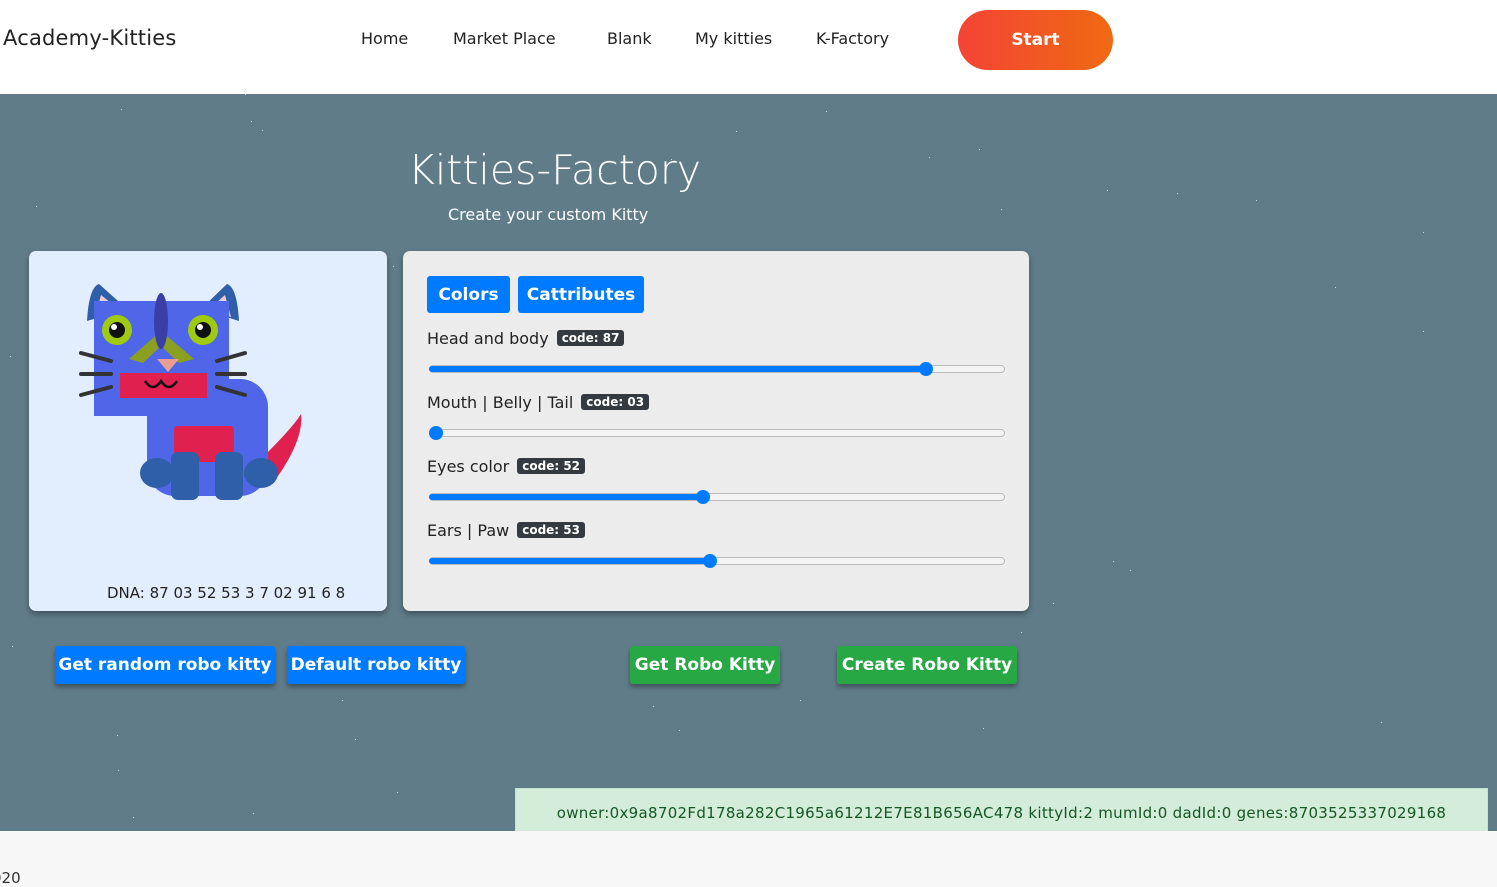 The image size is (1497, 887). What do you see at coordinates (733, 38) in the screenshot?
I see `nav-my-kitties: My kitties` at bounding box center [733, 38].